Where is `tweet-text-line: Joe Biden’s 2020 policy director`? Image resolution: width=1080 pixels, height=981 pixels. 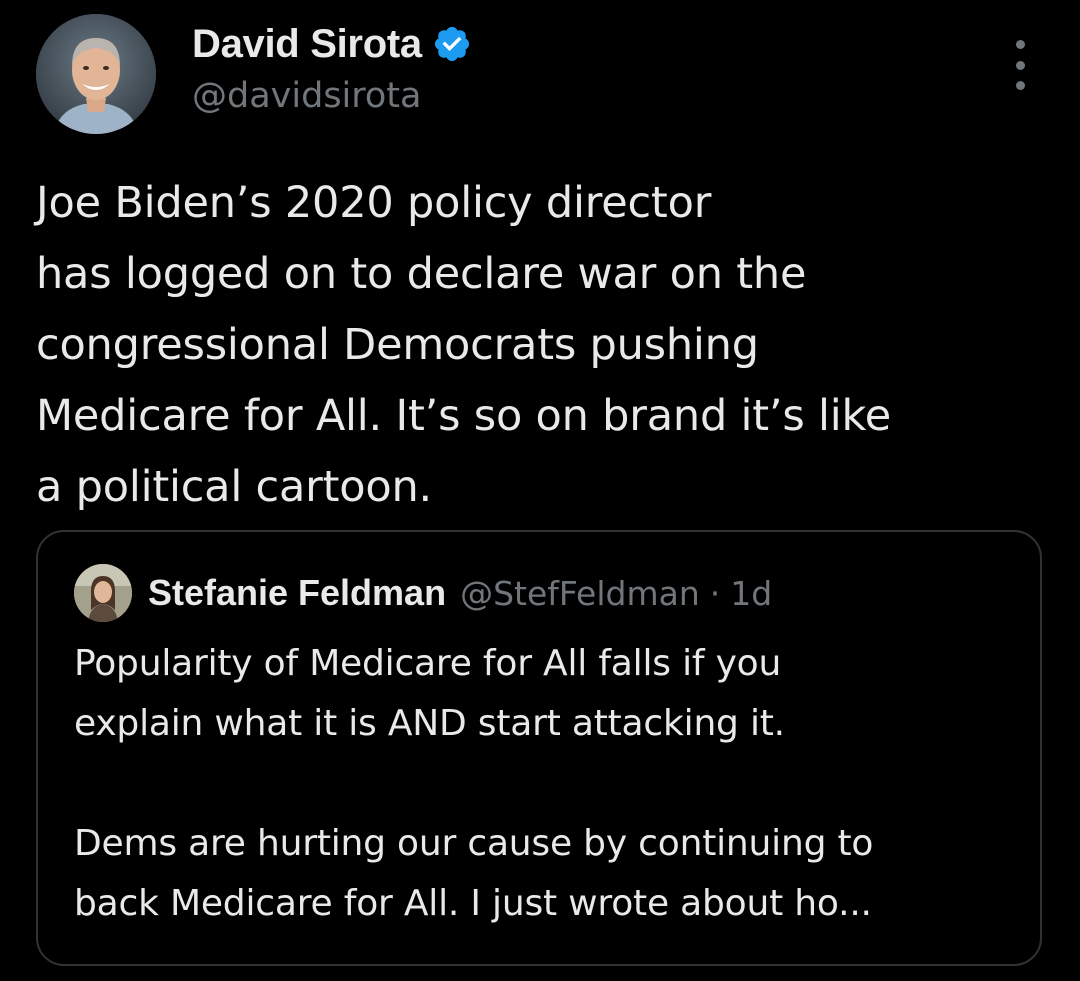
tweet-text-line: Joe Biden’s 2020 policy director is located at coordinates (374, 203).